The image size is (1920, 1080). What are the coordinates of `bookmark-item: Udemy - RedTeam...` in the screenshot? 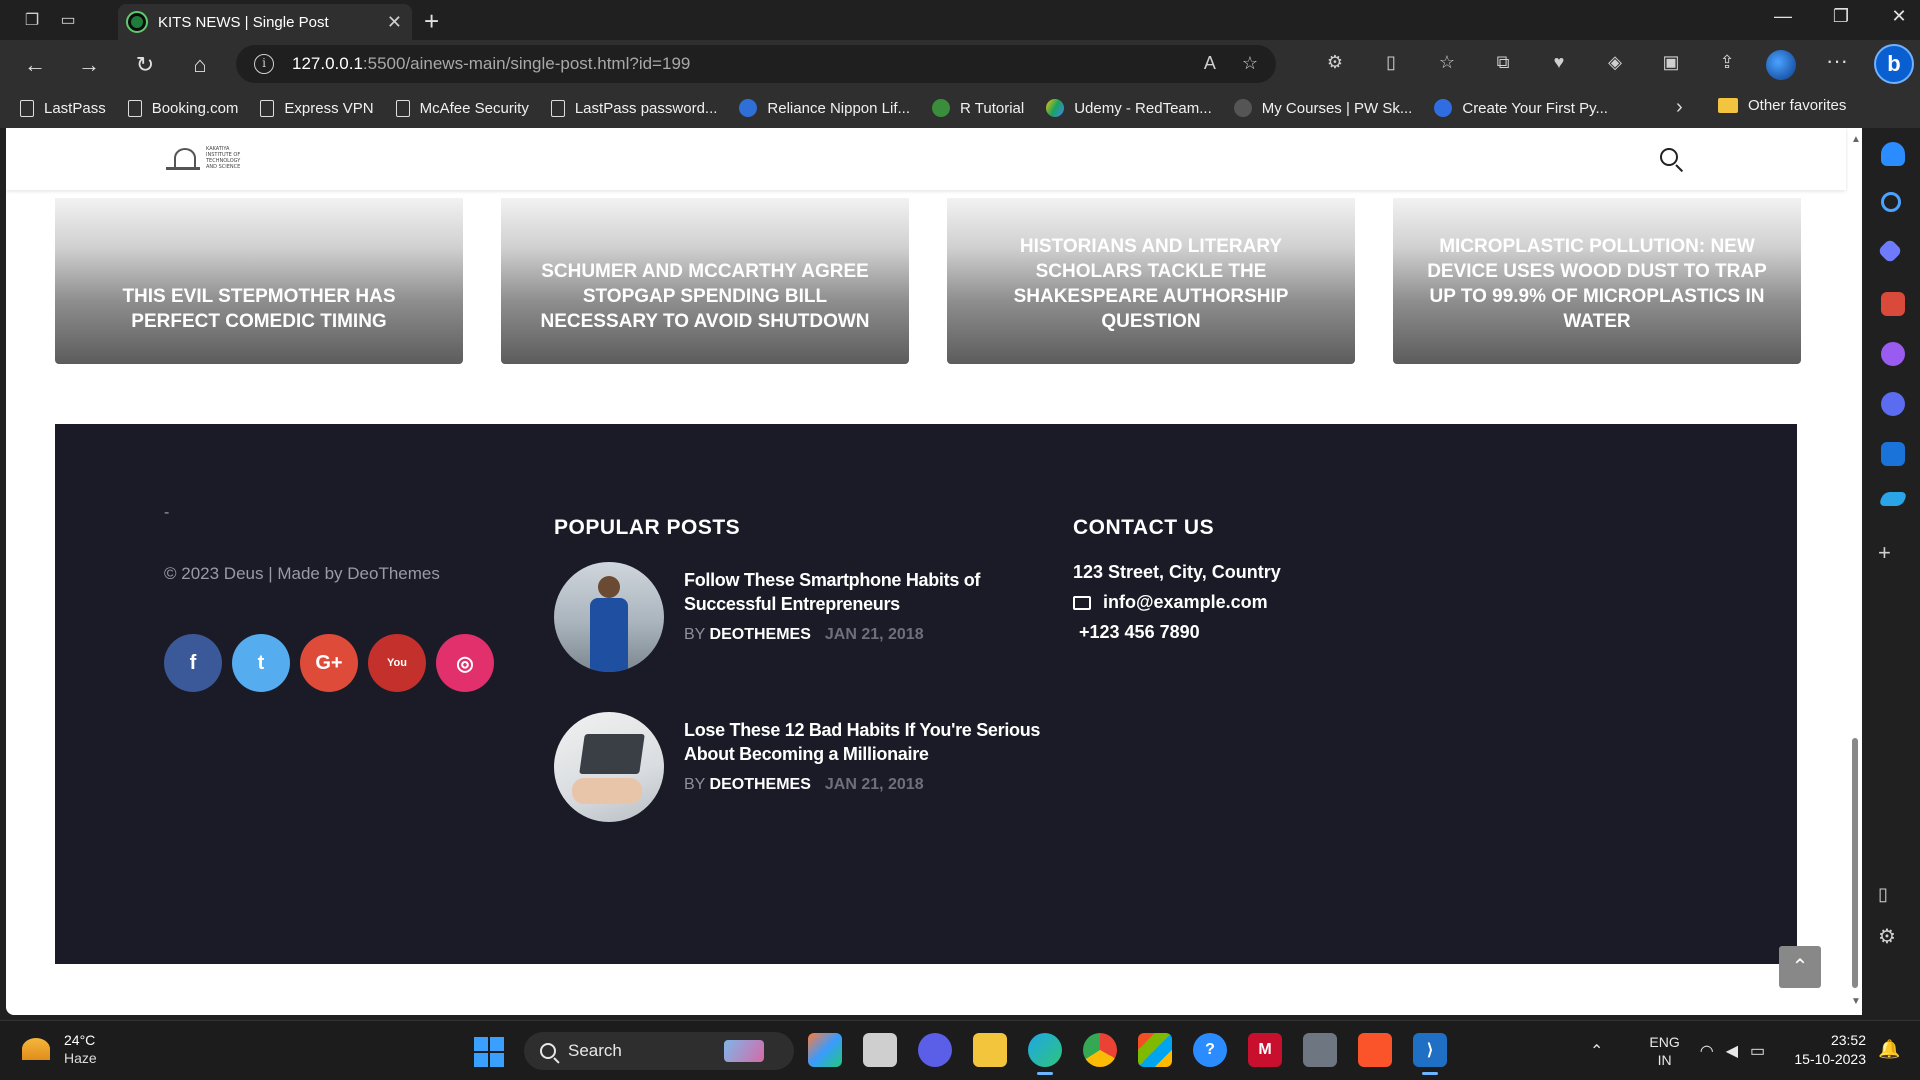 It's located at (1129, 108).